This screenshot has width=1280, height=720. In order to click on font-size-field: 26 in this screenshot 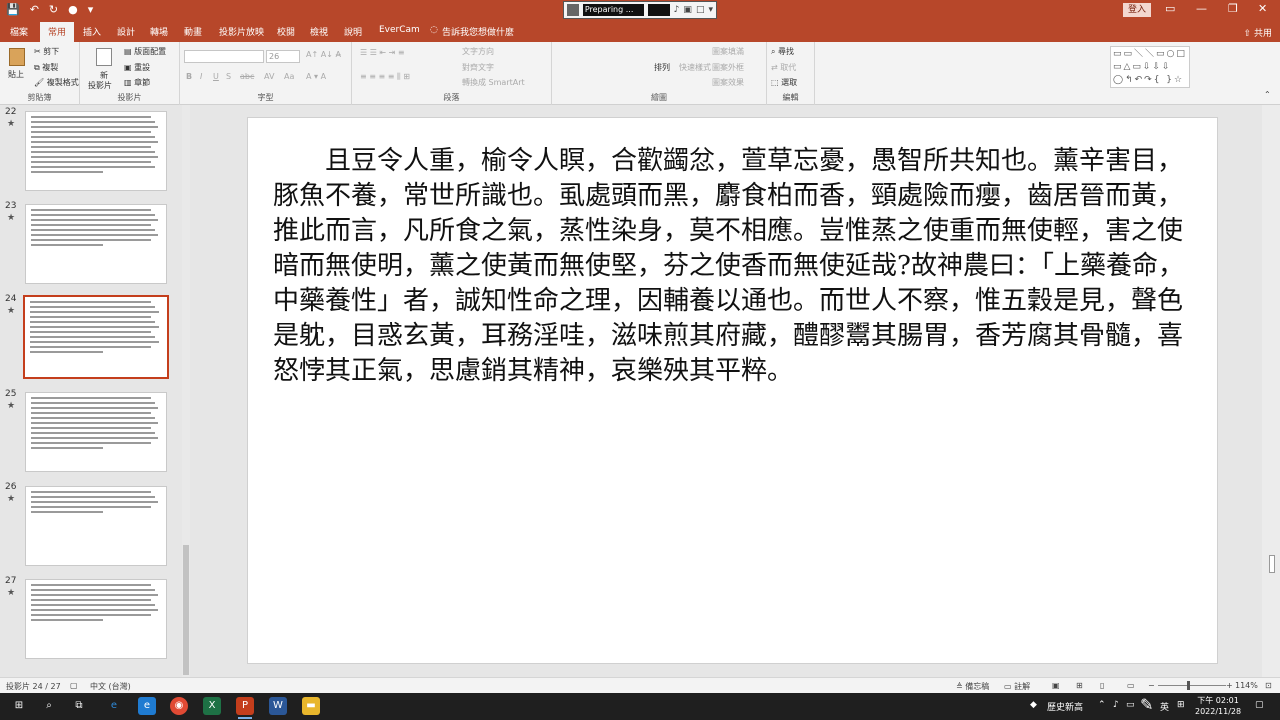, I will do `click(283, 56)`.